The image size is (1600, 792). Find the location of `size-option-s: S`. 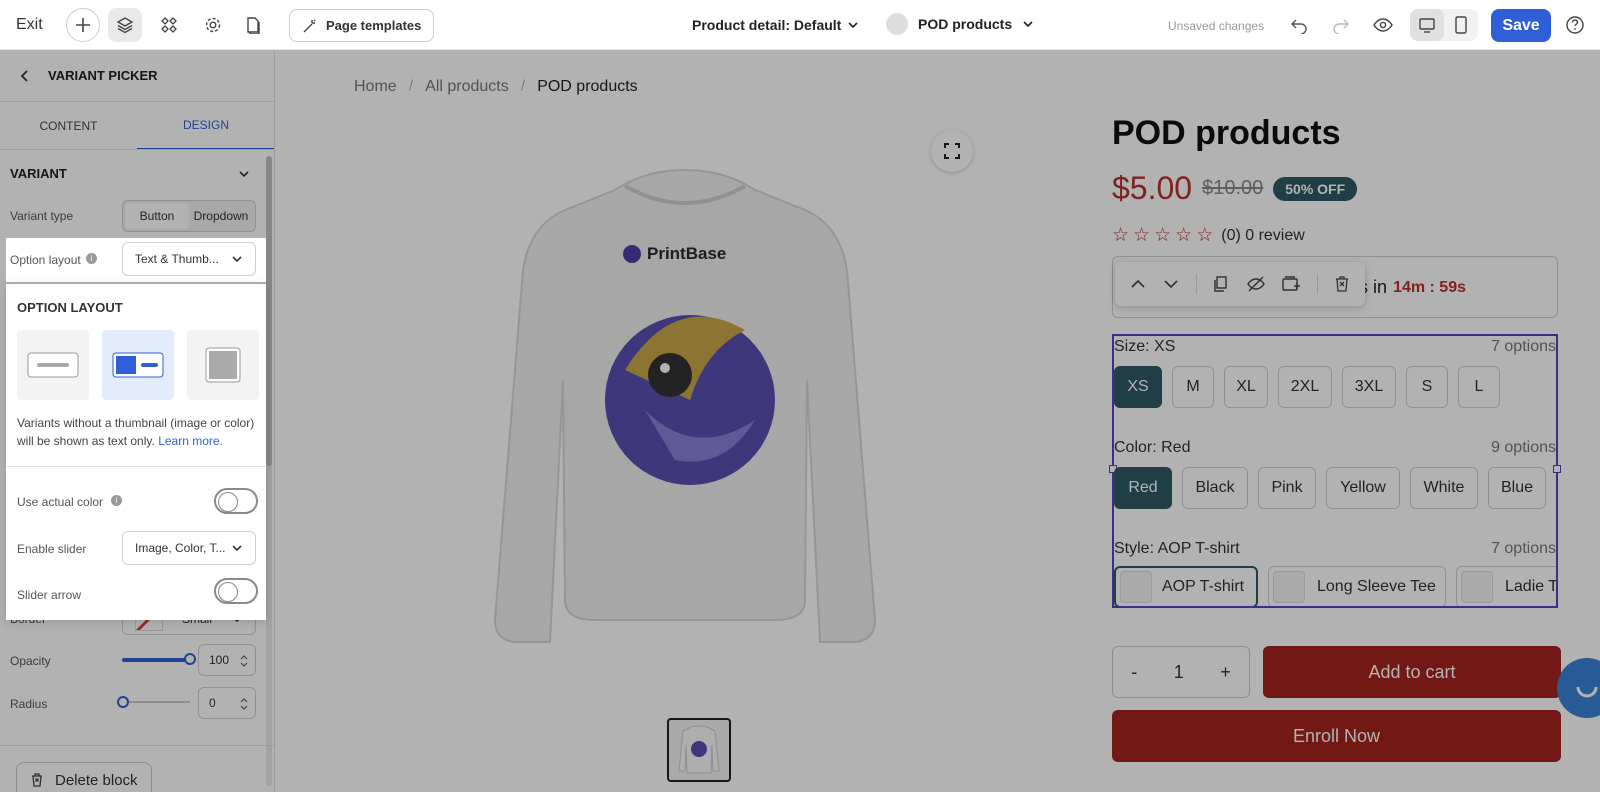

size-option-s: S is located at coordinates (1427, 387).